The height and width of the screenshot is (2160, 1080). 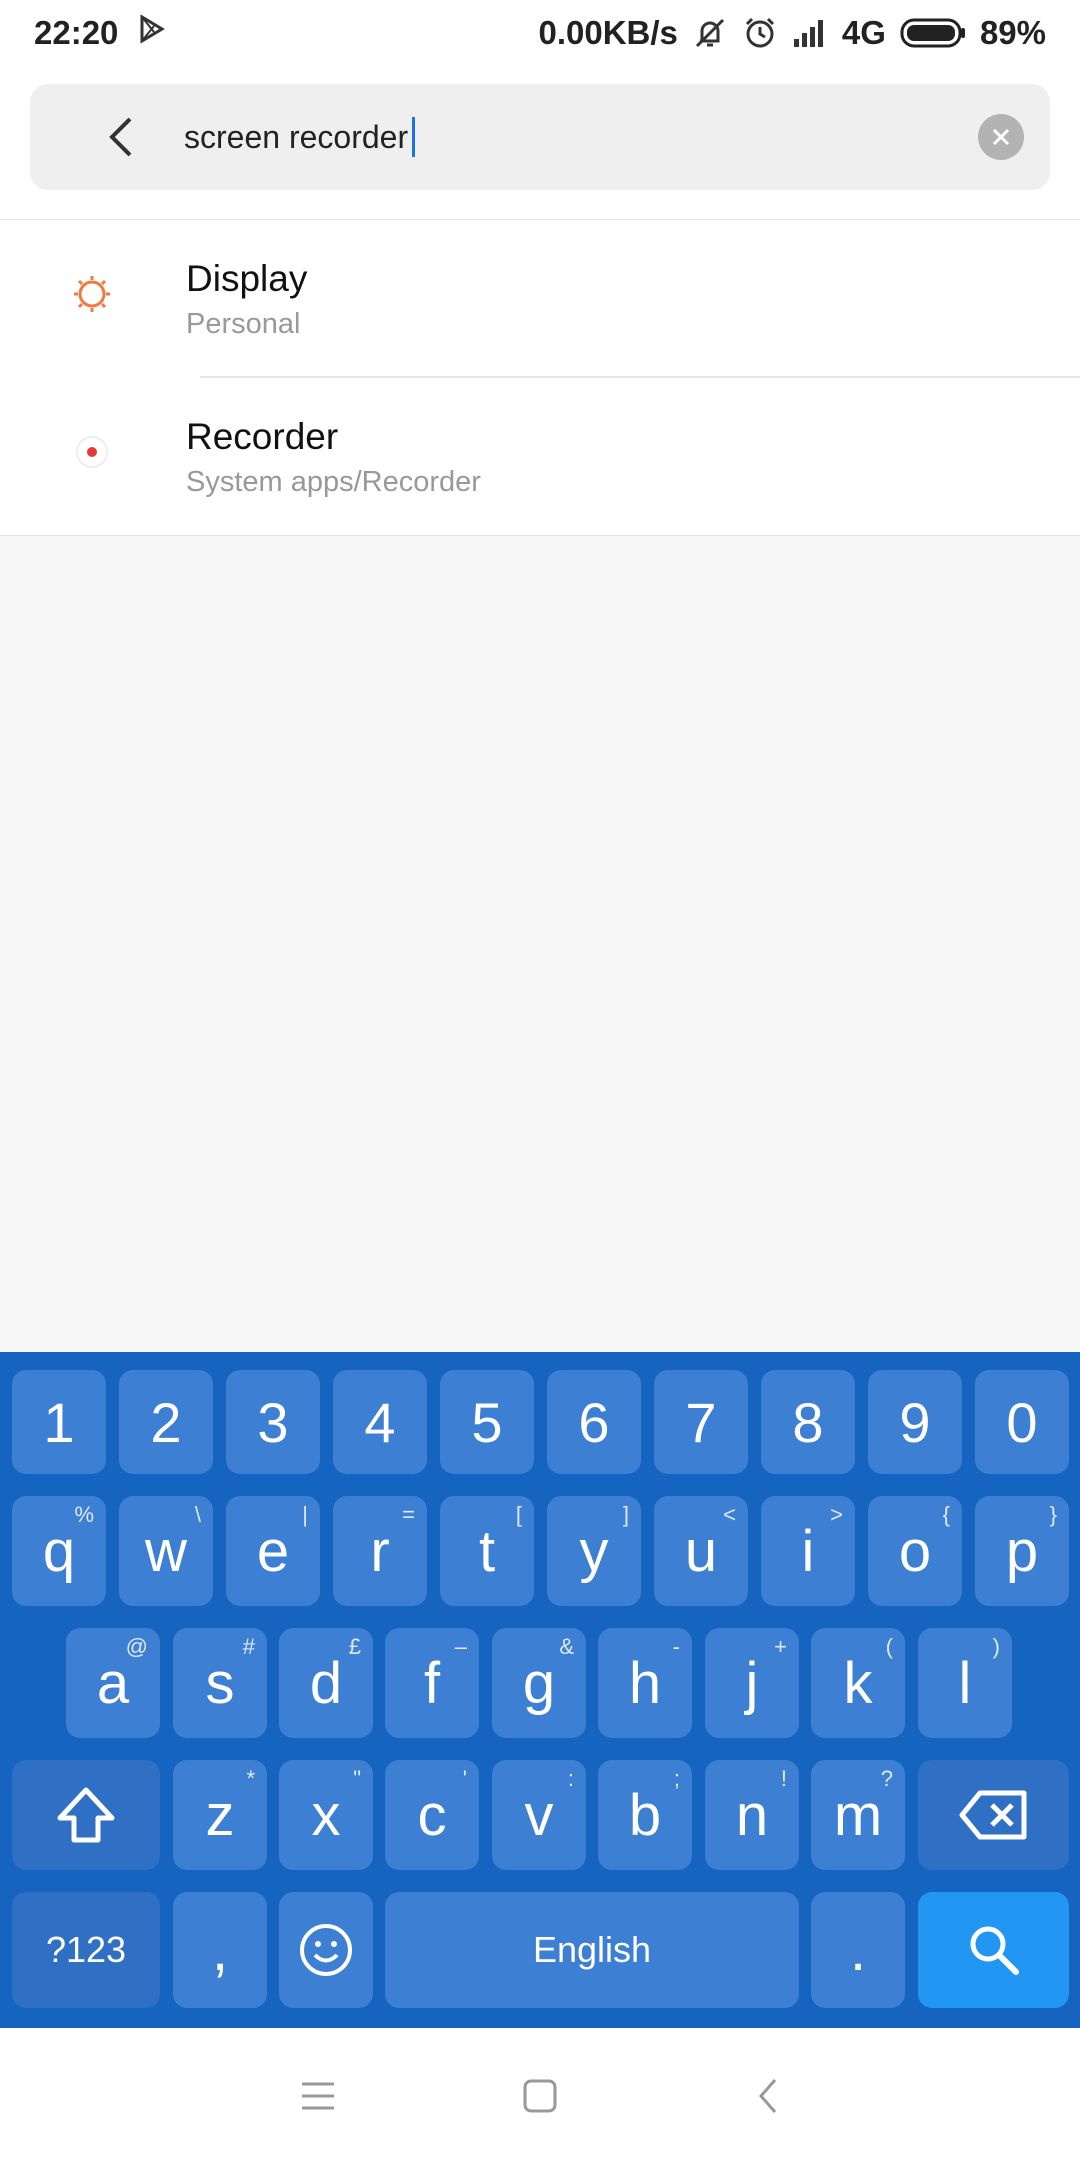 I want to click on key-b: b;, so click(x=645, y=1815).